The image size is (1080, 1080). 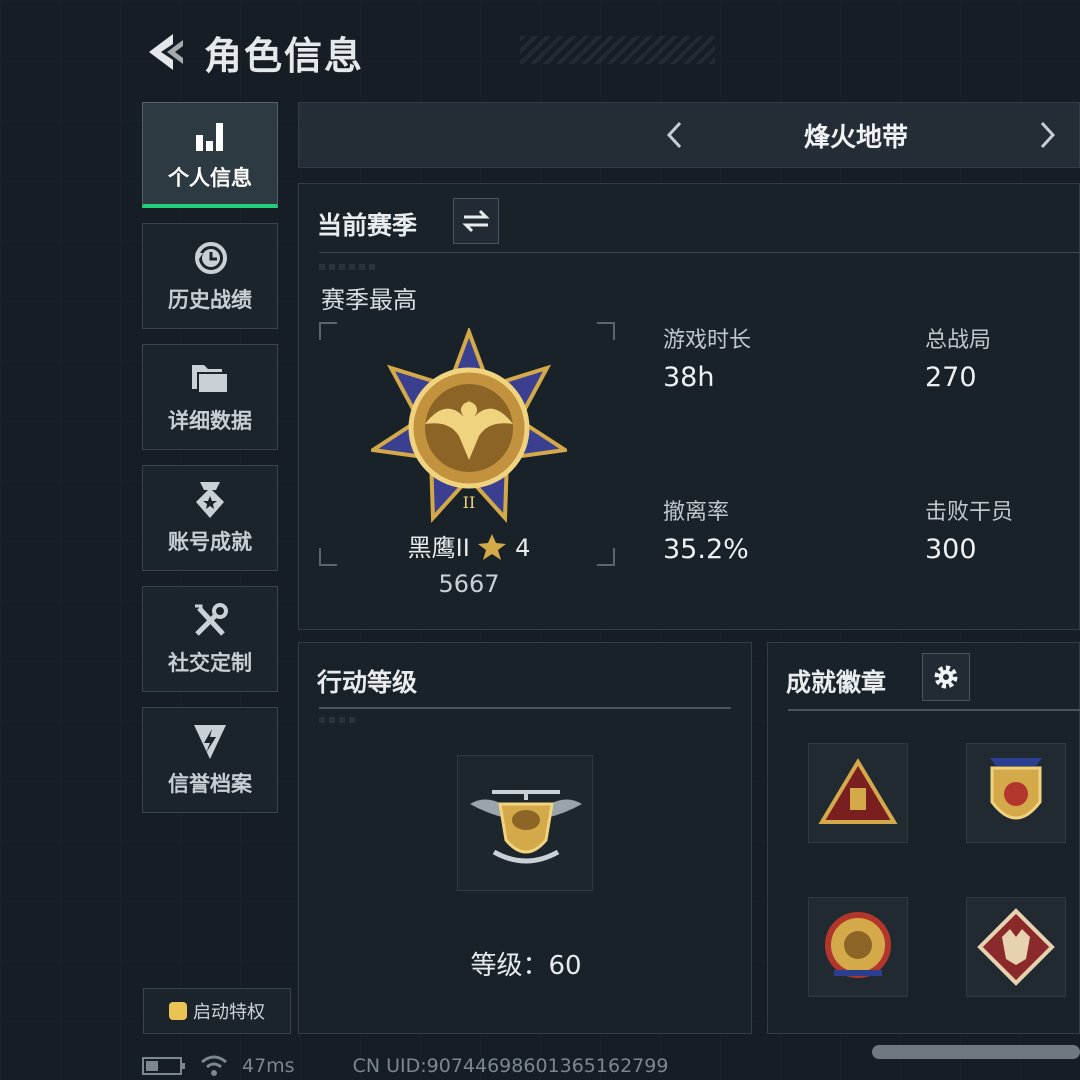 What do you see at coordinates (565, 966) in the screenshot?
I see `level-value: 60` at bounding box center [565, 966].